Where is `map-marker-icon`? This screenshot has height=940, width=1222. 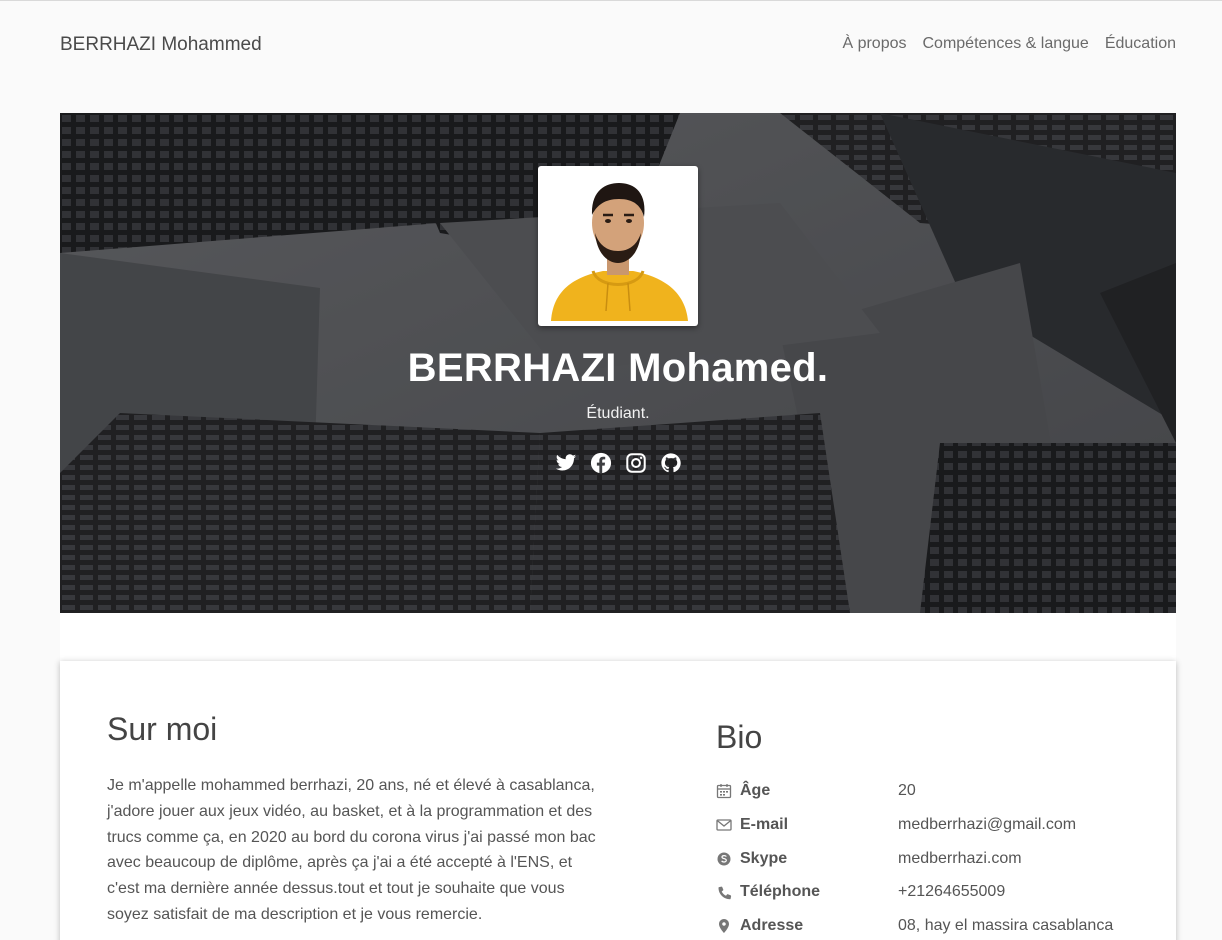 map-marker-icon is located at coordinates (724, 926).